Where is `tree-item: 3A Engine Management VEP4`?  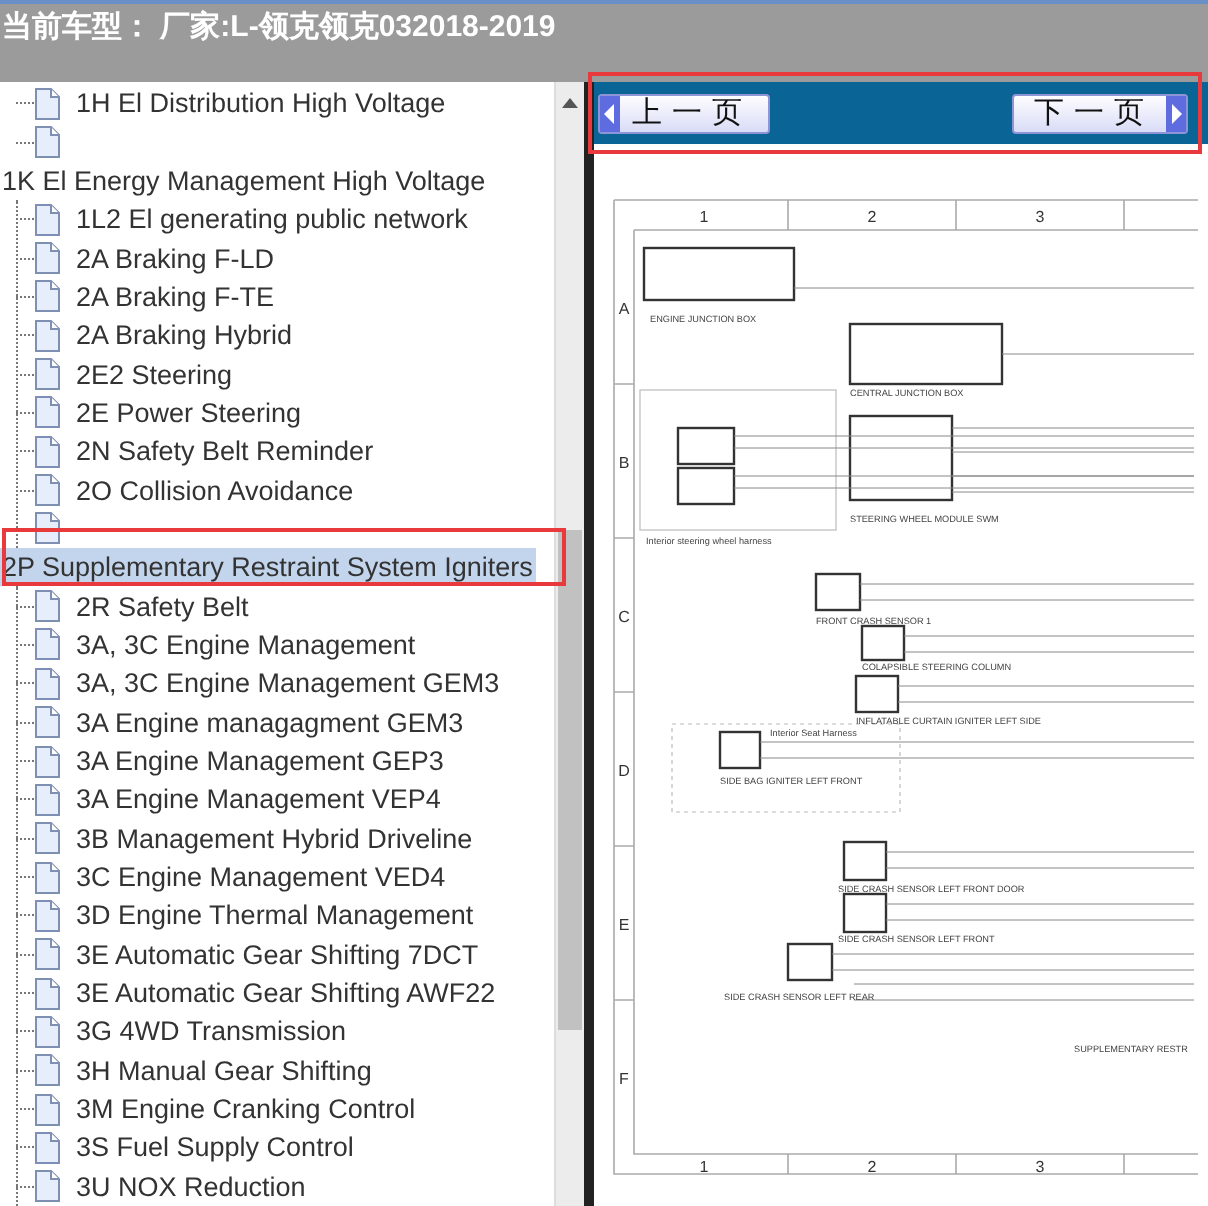 tree-item: 3A Engine Management VEP4 is located at coordinates (222, 800).